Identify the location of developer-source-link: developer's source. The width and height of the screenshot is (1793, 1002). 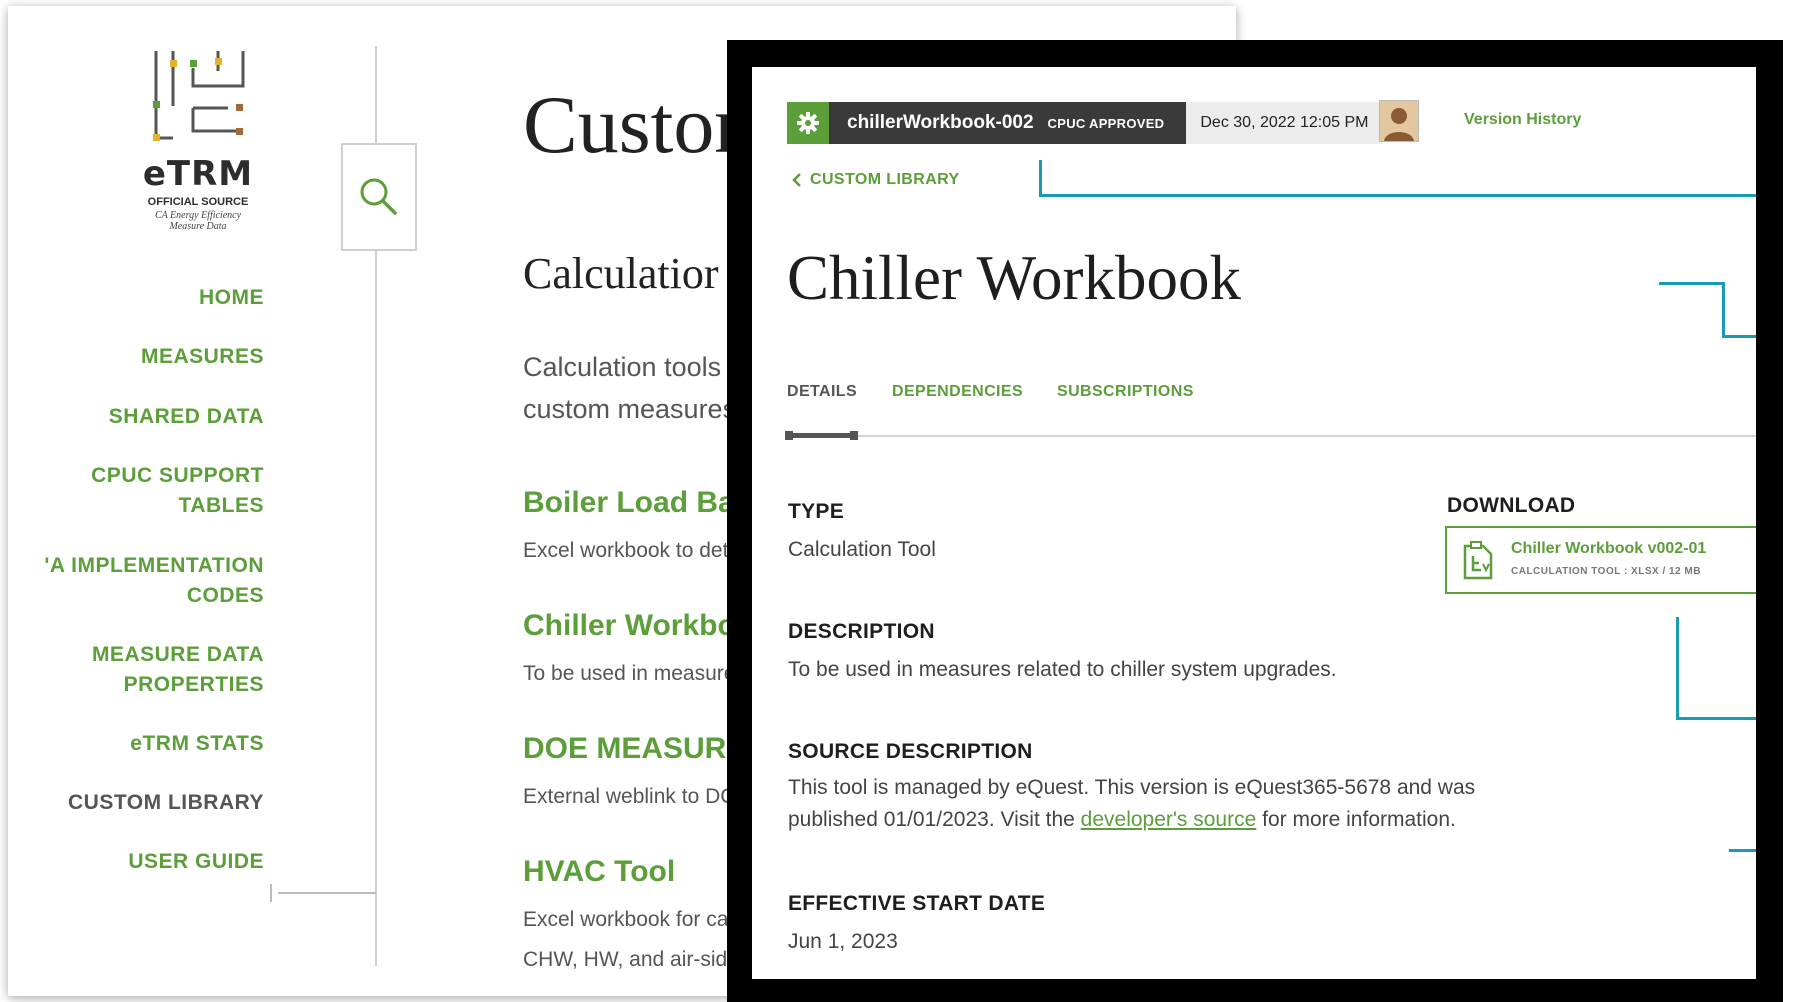
(1169, 819).